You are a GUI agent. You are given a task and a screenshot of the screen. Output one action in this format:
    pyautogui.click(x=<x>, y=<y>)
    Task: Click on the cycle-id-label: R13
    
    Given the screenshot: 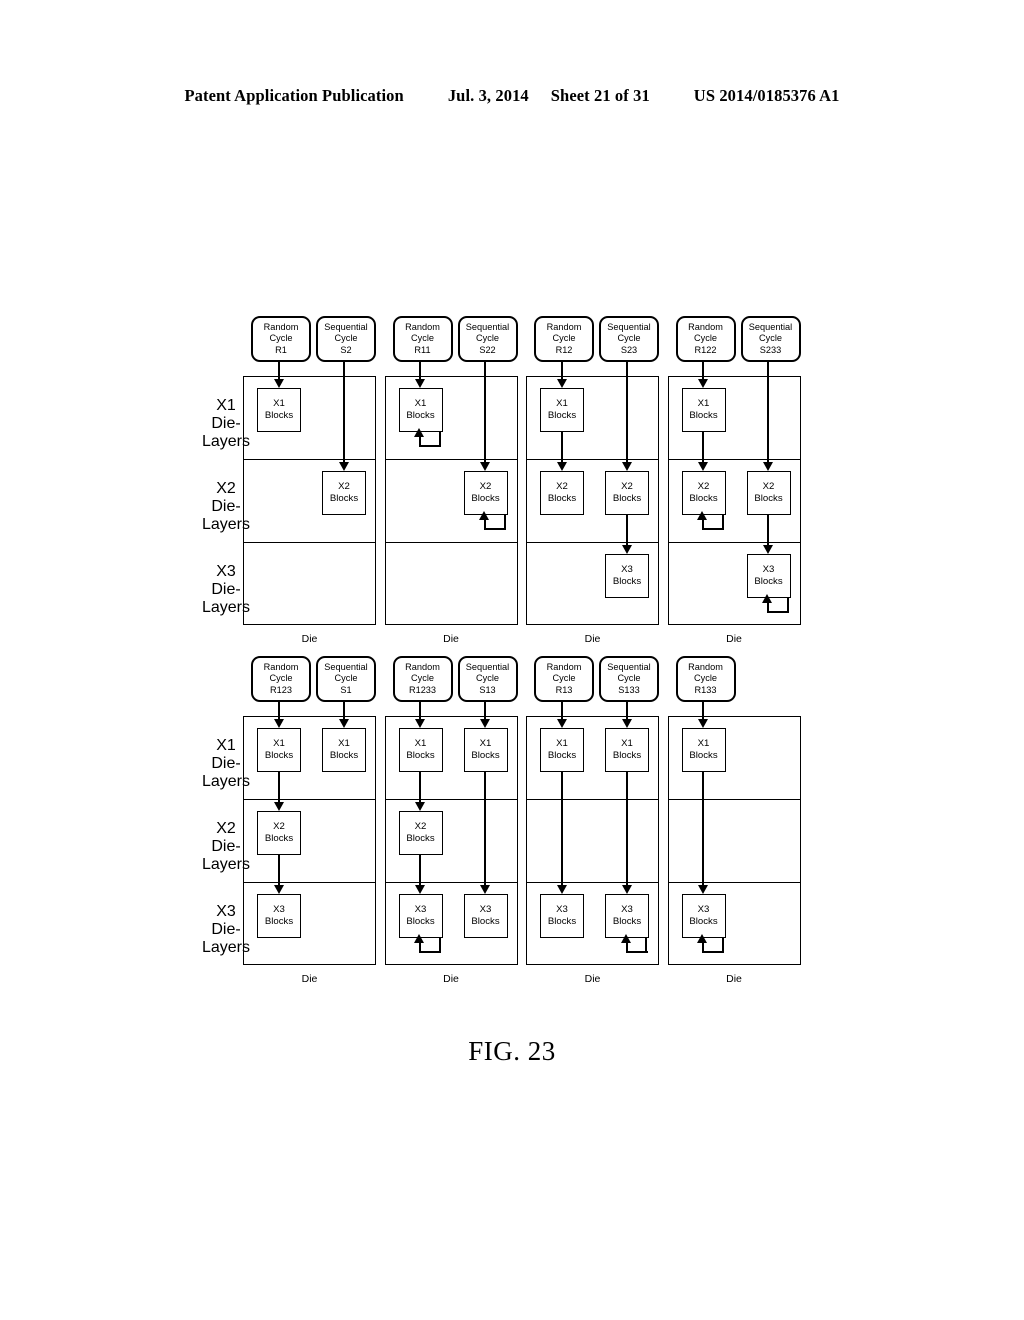 What is the action you would take?
    pyautogui.click(x=564, y=689)
    